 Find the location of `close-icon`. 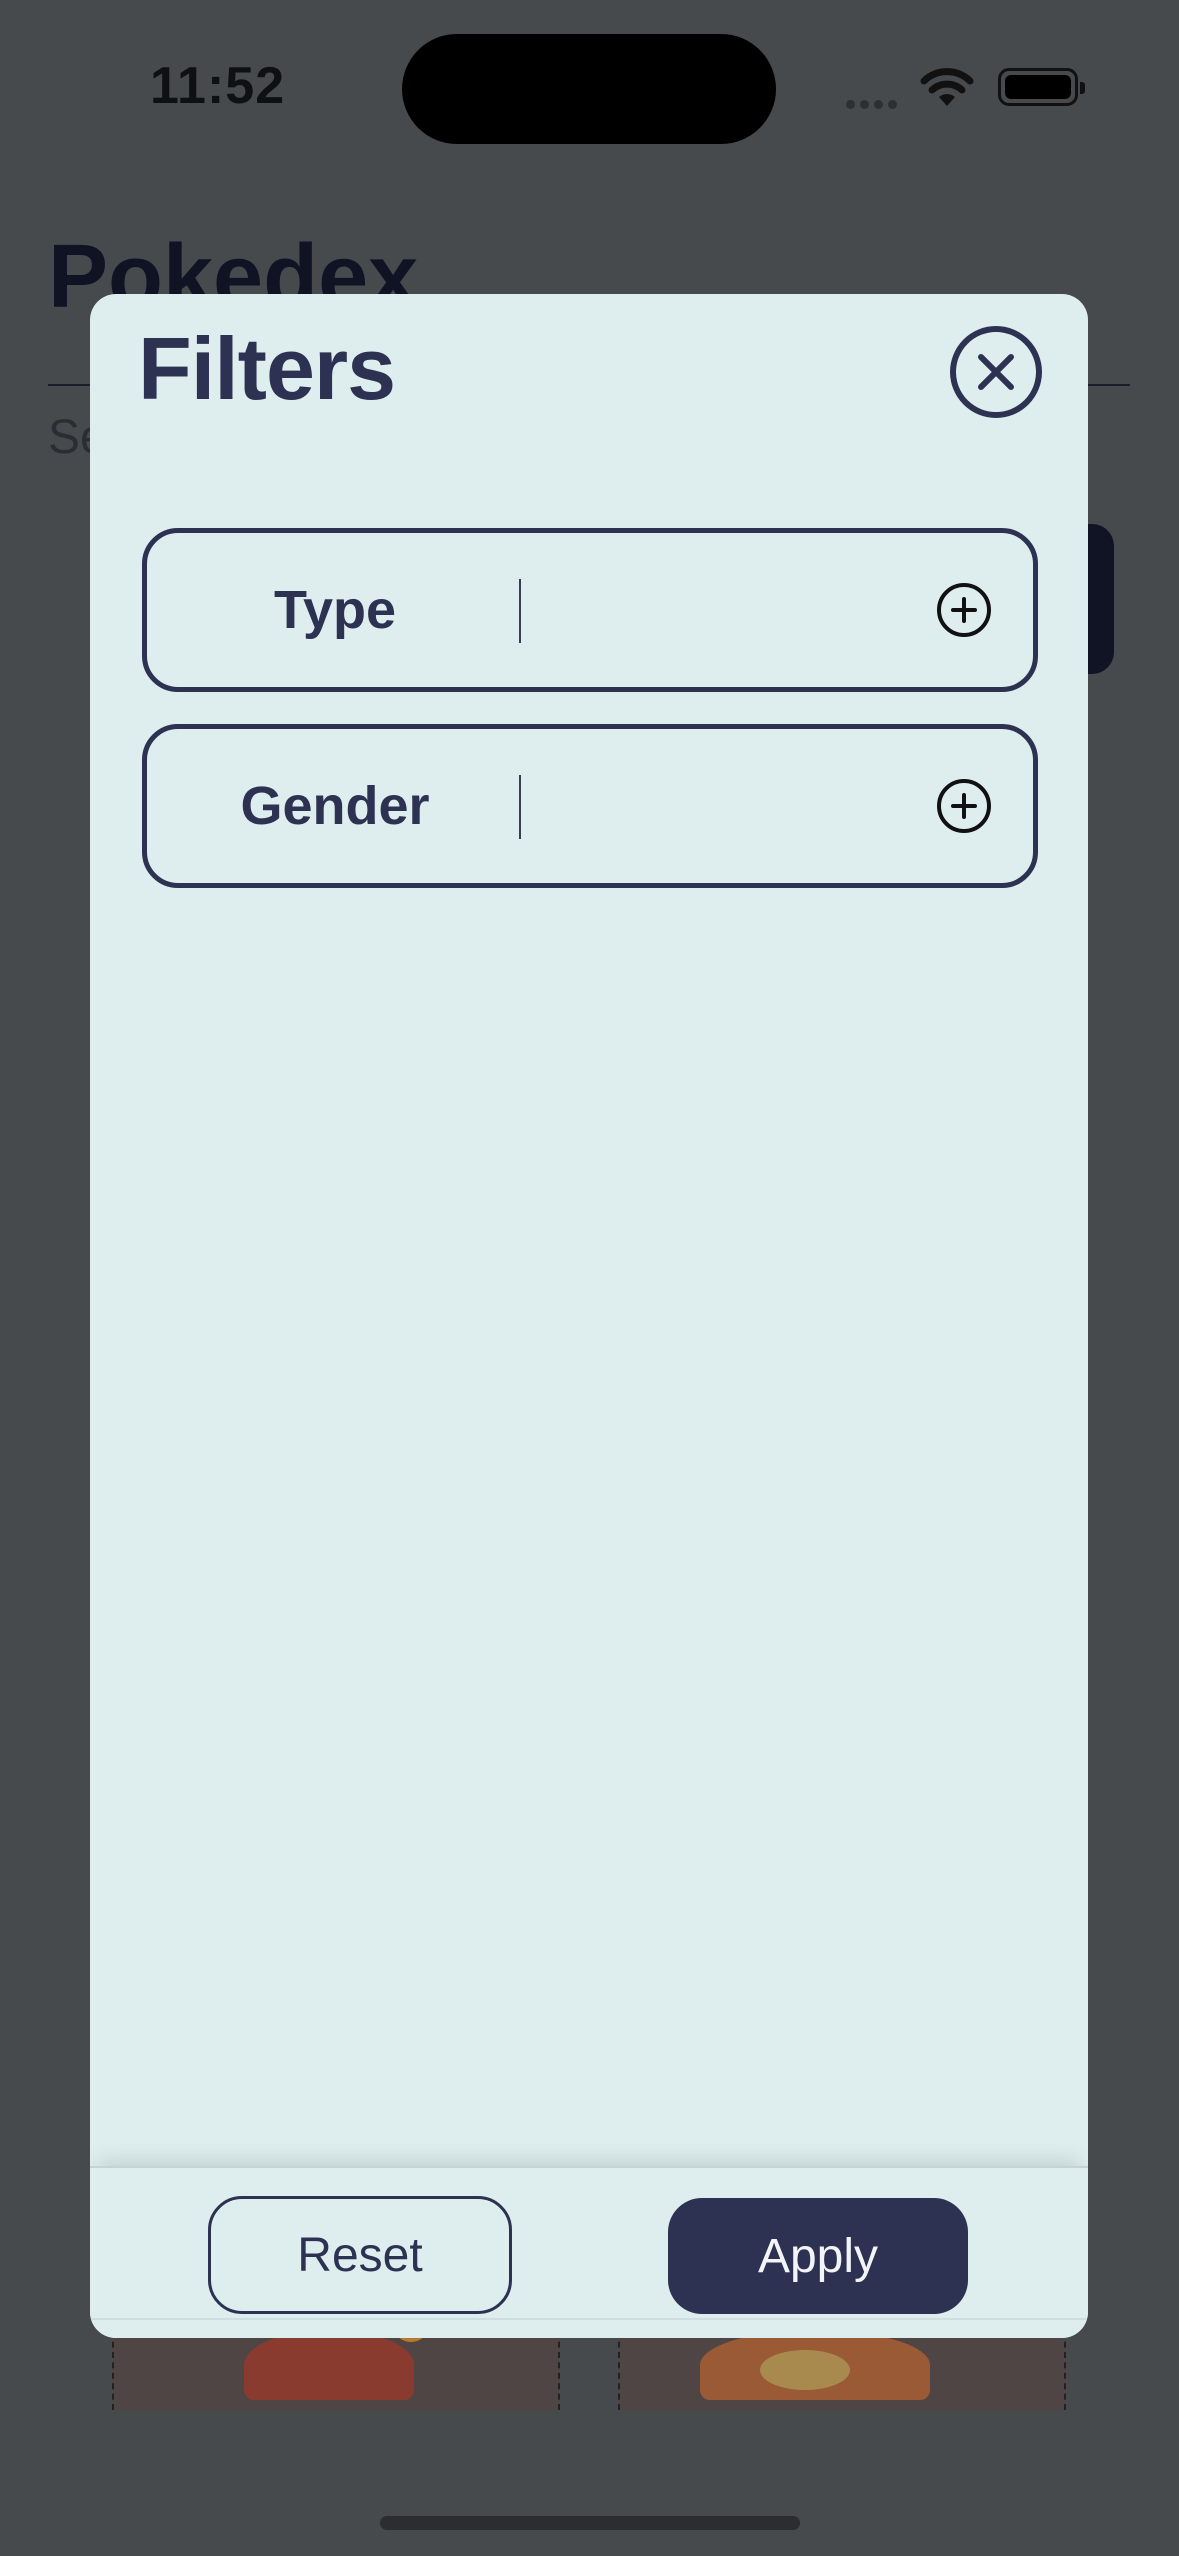

close-icon is located at coordinates (996, 372).